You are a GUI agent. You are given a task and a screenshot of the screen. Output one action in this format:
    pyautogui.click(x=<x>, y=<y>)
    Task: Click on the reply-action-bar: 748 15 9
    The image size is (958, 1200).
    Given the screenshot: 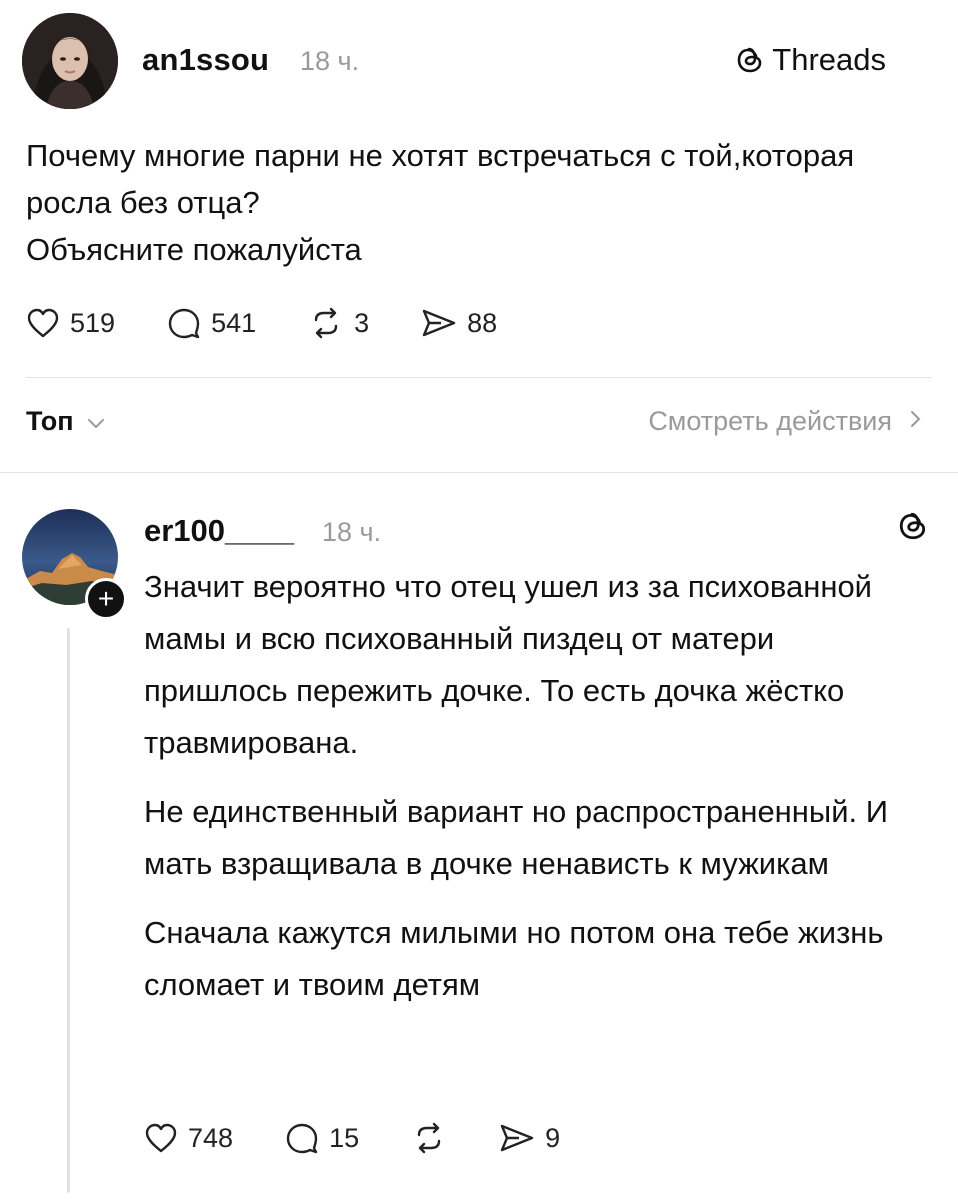 What is the action you would take?
    pyautogui.click(x=378, y=1138)
    